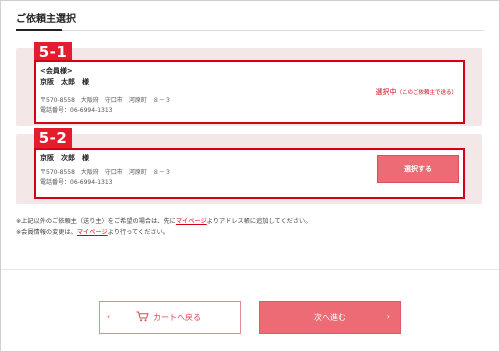 Image resolution: width=500 pixels, height=352 pixels. I want to click on footer-divider, so click(250, 269).